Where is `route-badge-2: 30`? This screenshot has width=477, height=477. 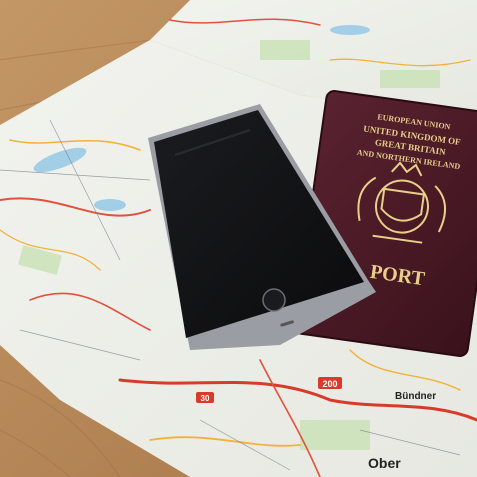
route-badge-2: 30 is located at coordinates (205, 397).